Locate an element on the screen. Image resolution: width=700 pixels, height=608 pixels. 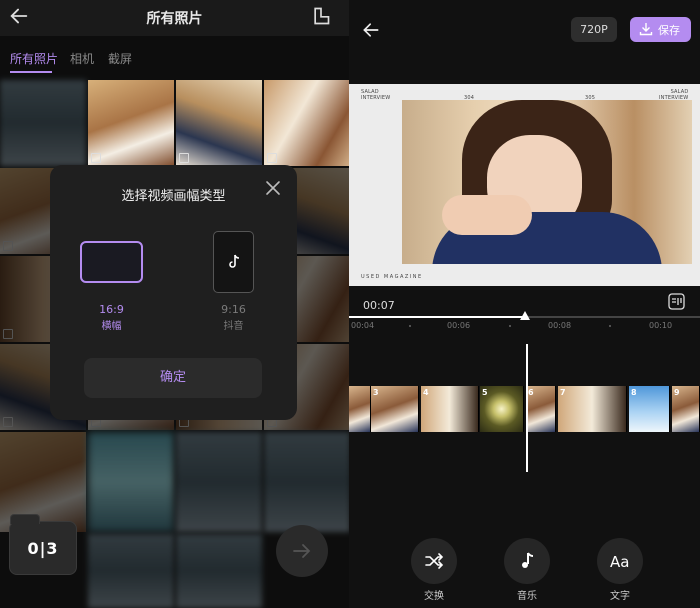
timeline-clip is located at coordinates (360, 409).